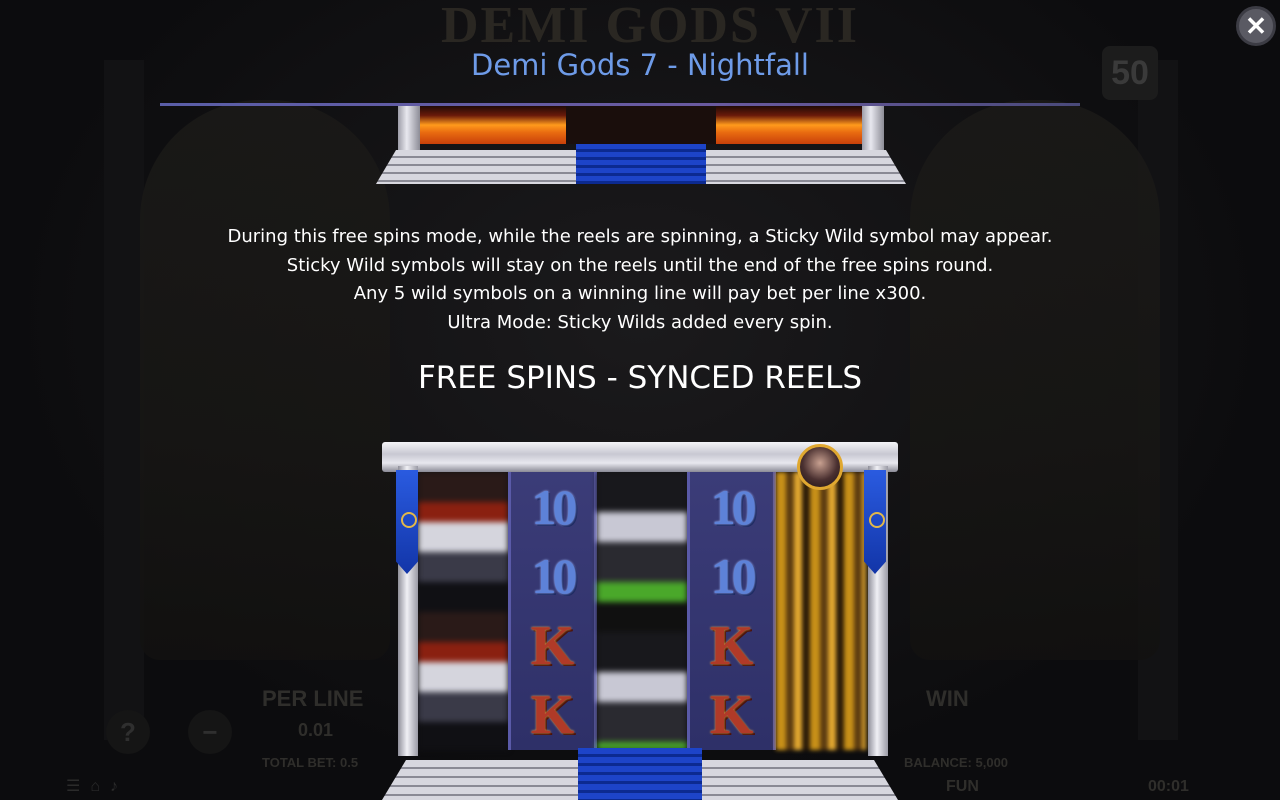 The height and width of the screenshot is (800, 1280). Describe the element at coordinates (124, 400) in the screenshot. I see `background-pillar` at that location.